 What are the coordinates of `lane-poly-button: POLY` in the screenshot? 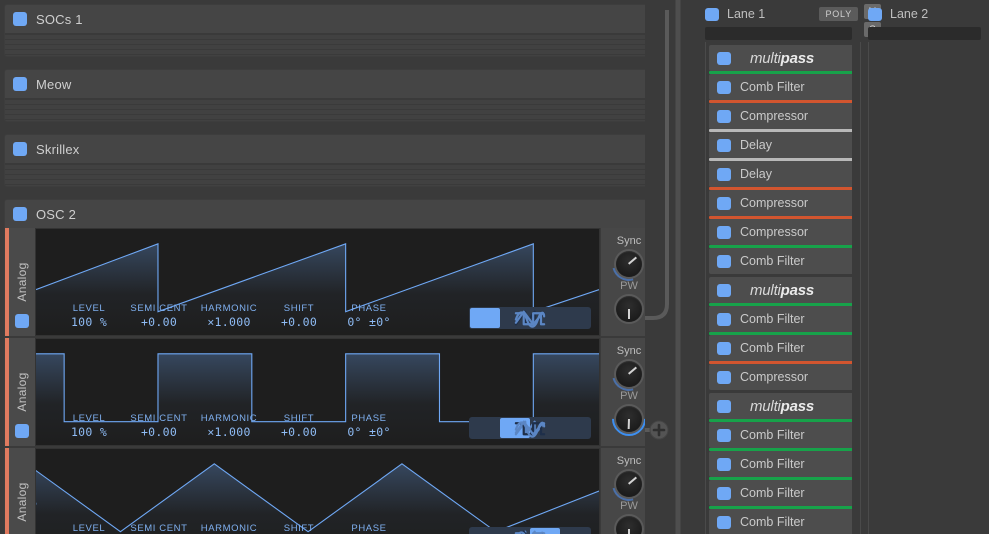 It's located at (838, 14).